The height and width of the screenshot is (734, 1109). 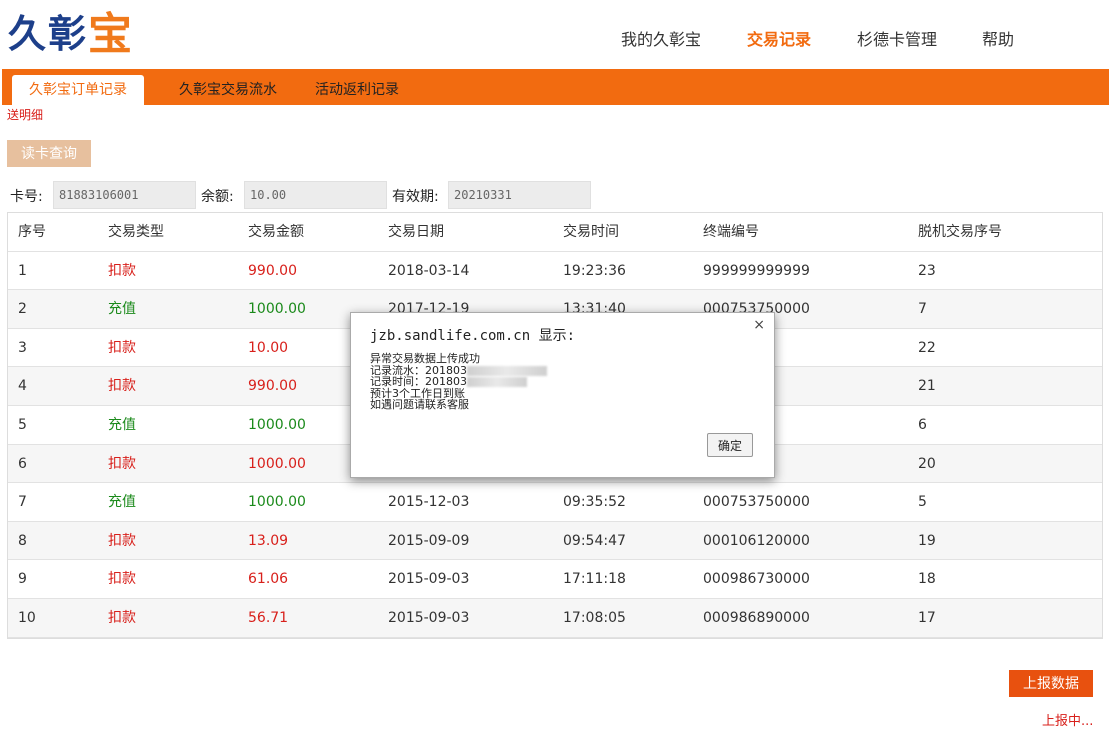 What do you see at coordinates (22, 424) in the screenshot?
I see `cell-no: 5` at bounding box center [22, 424].